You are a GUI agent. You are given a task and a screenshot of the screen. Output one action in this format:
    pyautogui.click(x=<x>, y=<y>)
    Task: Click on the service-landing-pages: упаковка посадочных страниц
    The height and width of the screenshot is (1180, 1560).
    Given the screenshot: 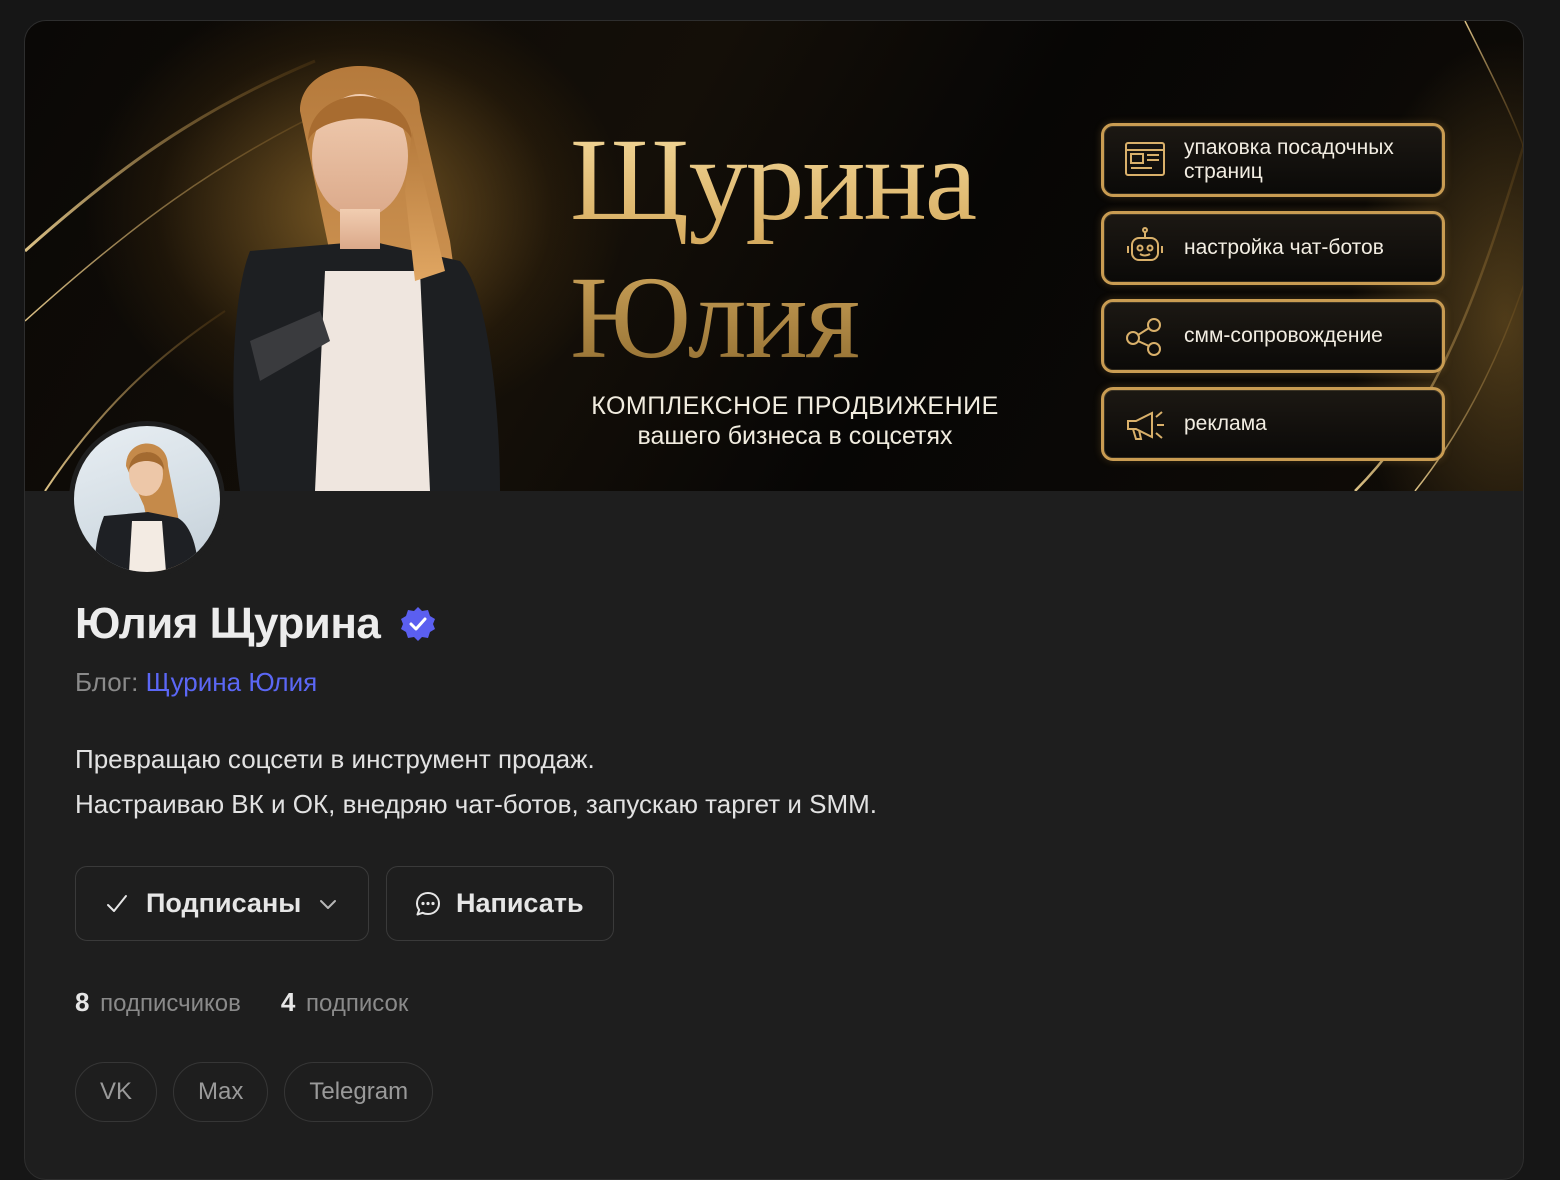 What is the action you would take?
    pyautogui.click(x=1273, y=160)
    